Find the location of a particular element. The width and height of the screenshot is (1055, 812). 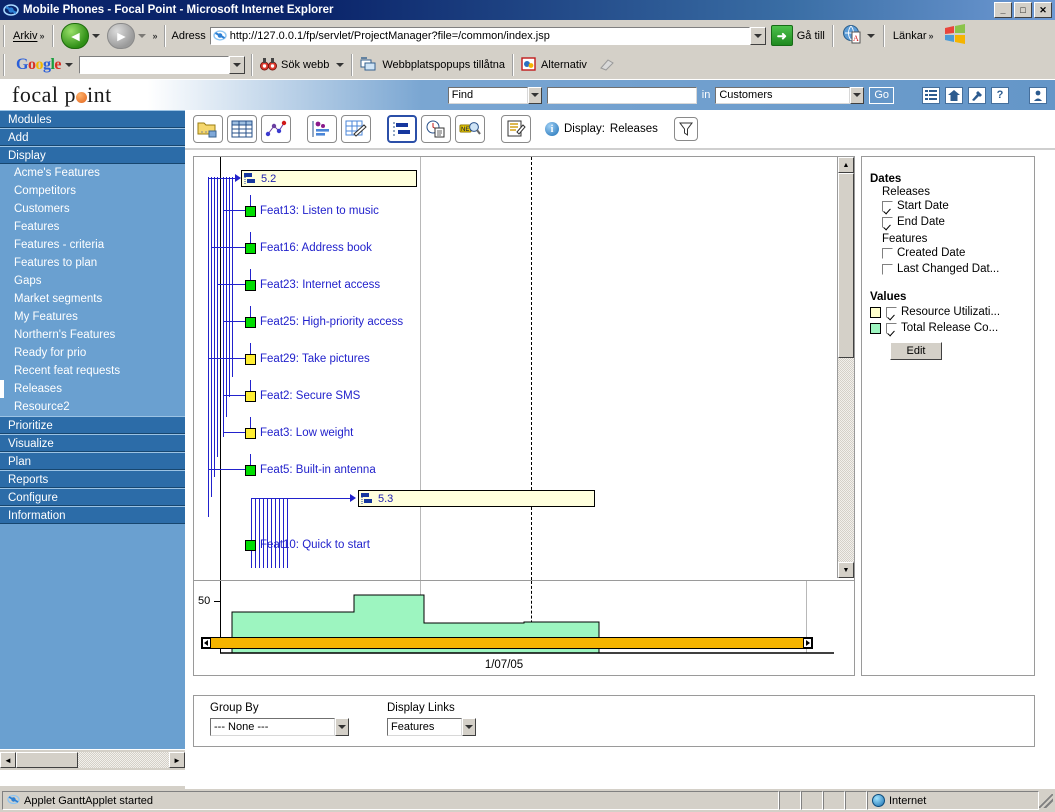

display-links-select: Features is located at coordinates (431, 727).